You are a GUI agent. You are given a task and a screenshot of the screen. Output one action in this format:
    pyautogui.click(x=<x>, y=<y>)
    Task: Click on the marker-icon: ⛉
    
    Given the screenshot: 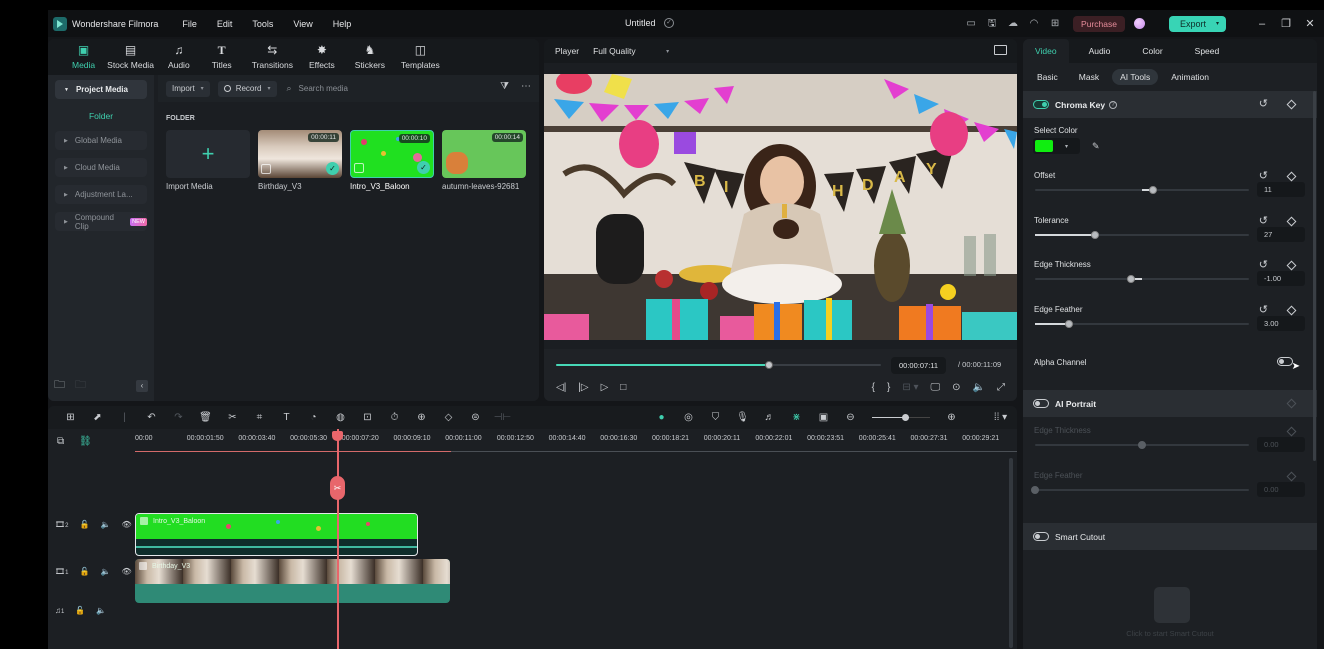 What is the action you would take?
    pyautogui.click(x=715, y=417)
    